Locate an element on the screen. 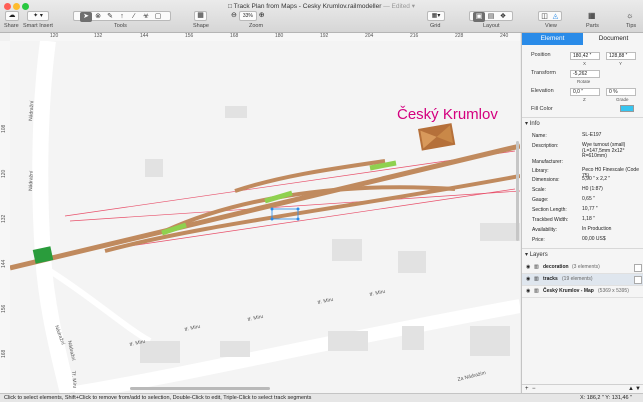 The width and height of the screenshot is (643, 402). share-button: ☁ is located at coordinates (12, 16).